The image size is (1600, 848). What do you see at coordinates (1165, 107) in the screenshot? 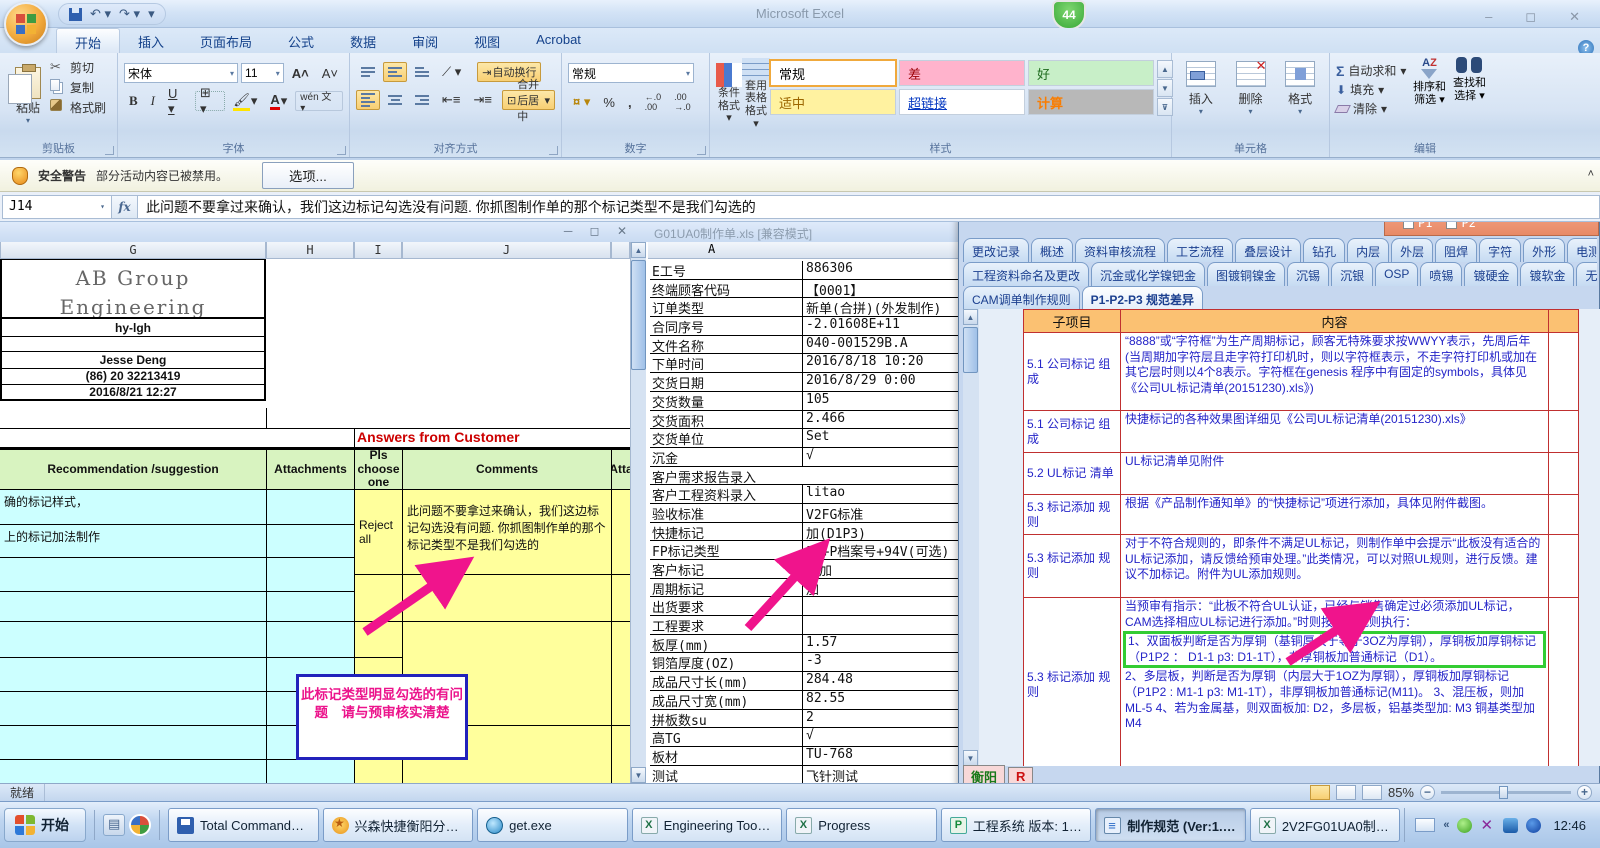
I see `gallery-more-icon: ⊽` at bounding box center [1165, 107].